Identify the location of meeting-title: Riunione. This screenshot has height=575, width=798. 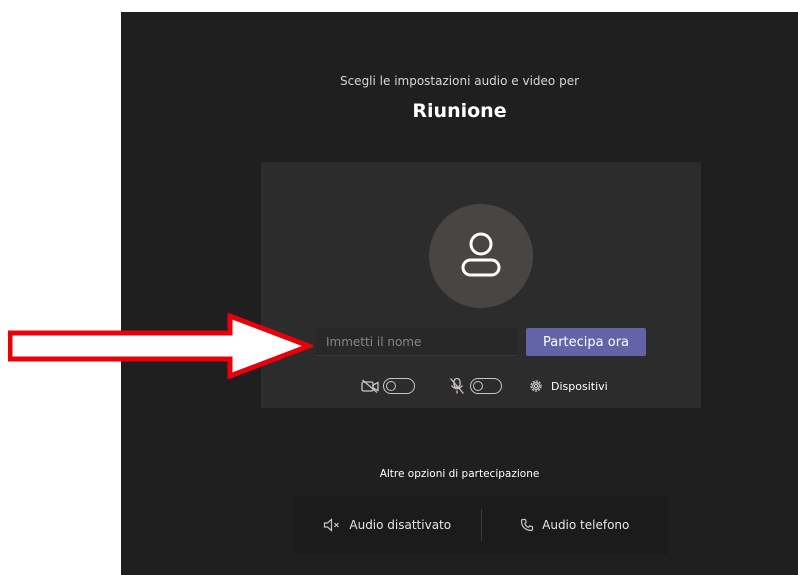
(459, 111).